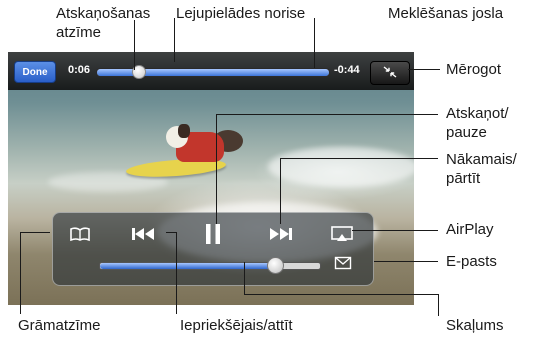 This screenshot has width=536, height=337. Describe the element at coordinates (446, 13) in the screenshot. I see `callout-scrubber-bar: Meklēšanas josla` at that location.